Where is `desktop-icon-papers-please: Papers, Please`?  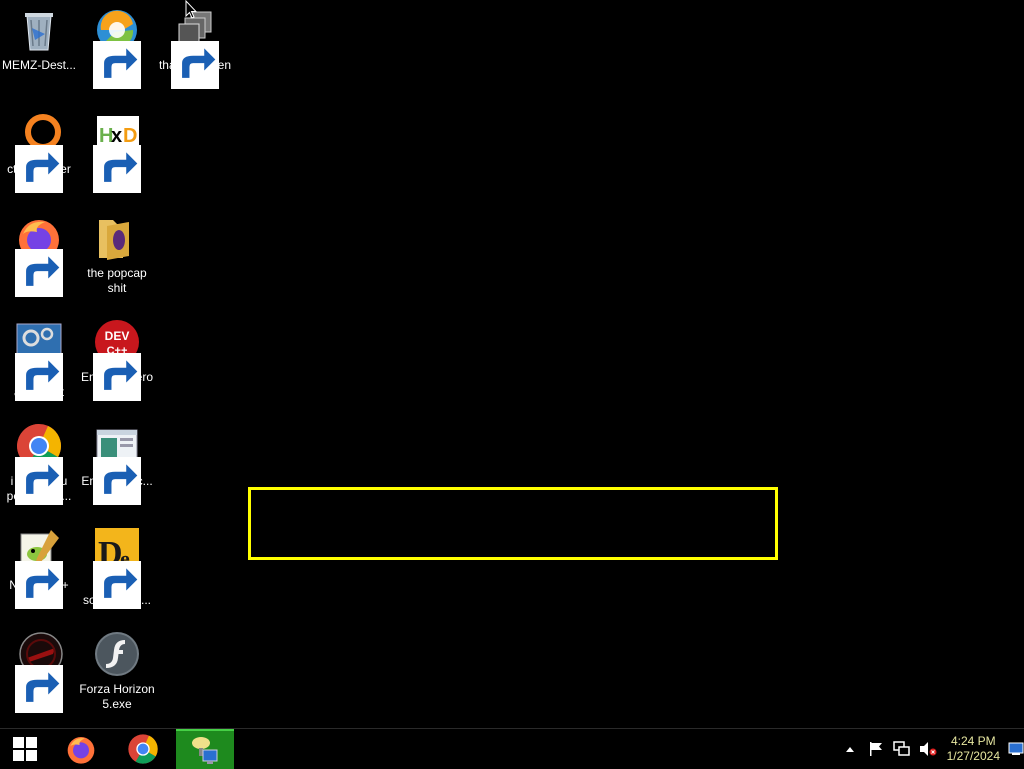
desktop-icon-papers-please: Papers, Please is located at coordinates (39, 676).